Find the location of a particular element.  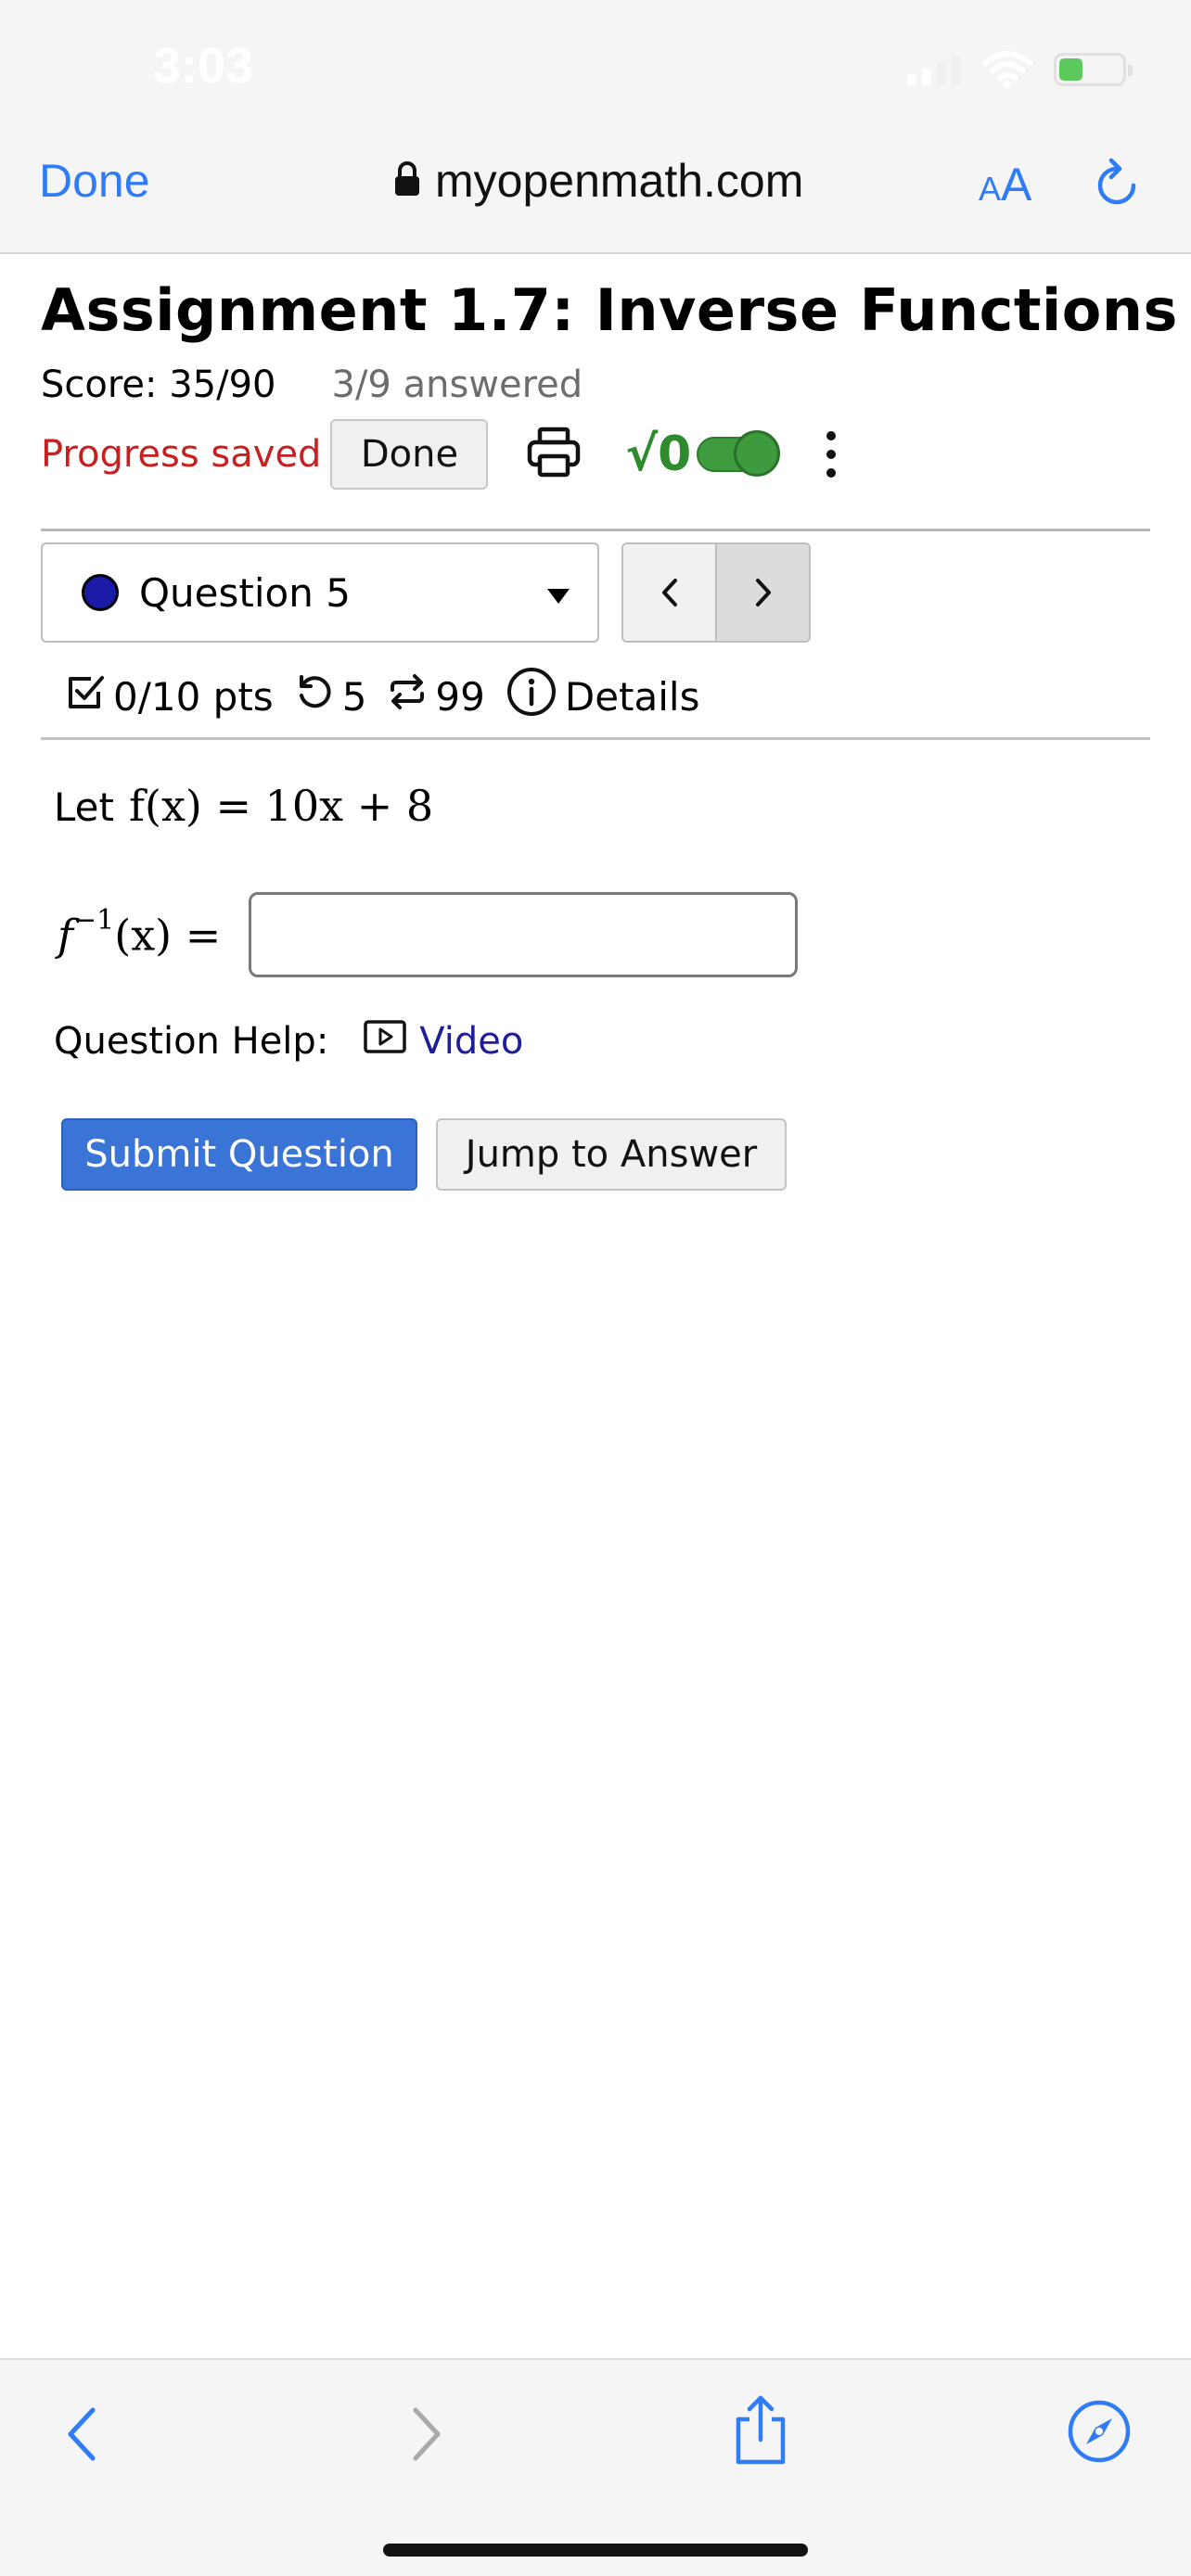

checkbox-icon is located at coordinates (85, 696).